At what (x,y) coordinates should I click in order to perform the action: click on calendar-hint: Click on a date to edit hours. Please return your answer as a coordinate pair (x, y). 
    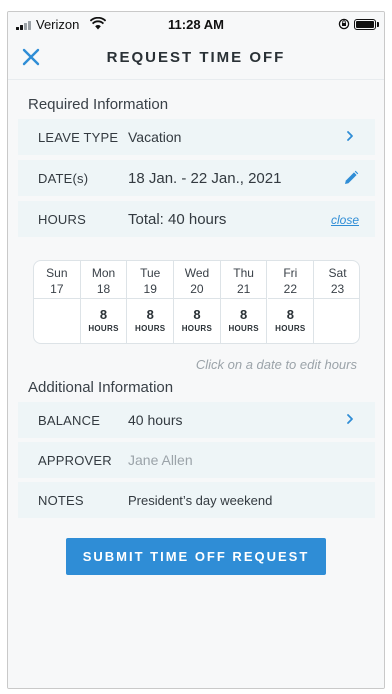
    Looking at the image, I should click on (276, 364).